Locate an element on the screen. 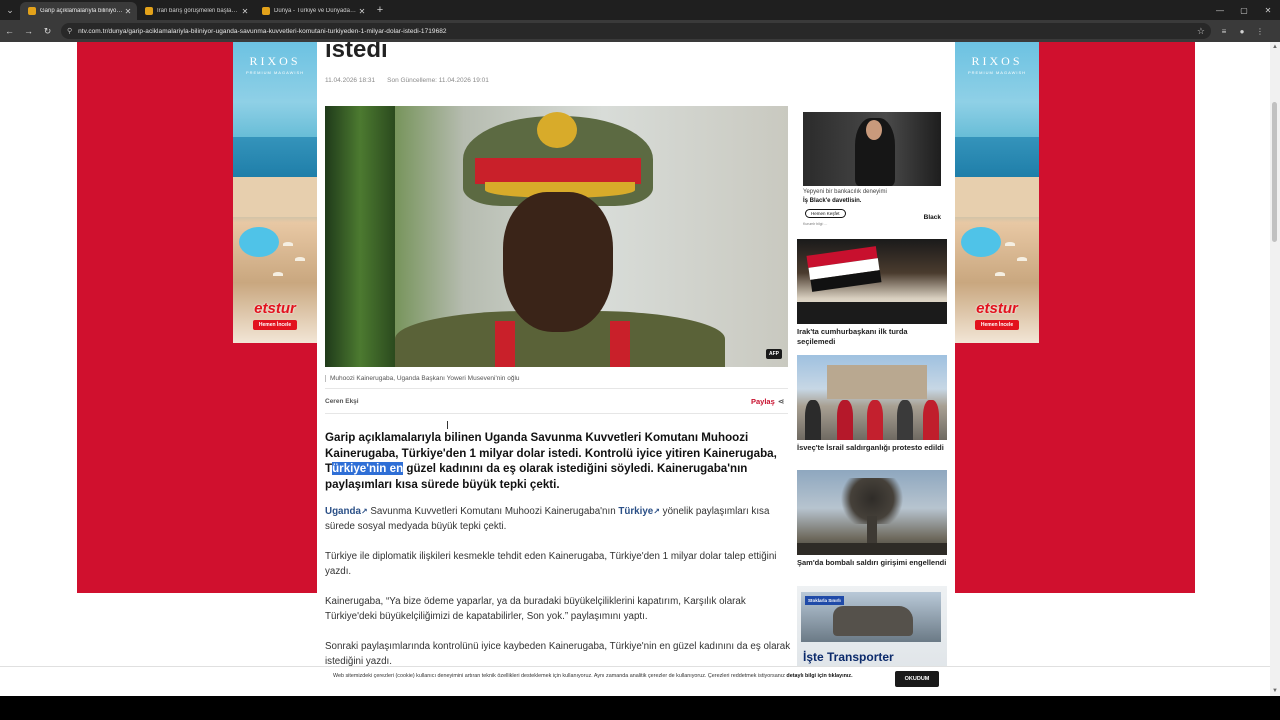 Image resolution: width=1280 pixels, height=720 pixels. article-hero-image: AFP is located at coordinates (556, 236).